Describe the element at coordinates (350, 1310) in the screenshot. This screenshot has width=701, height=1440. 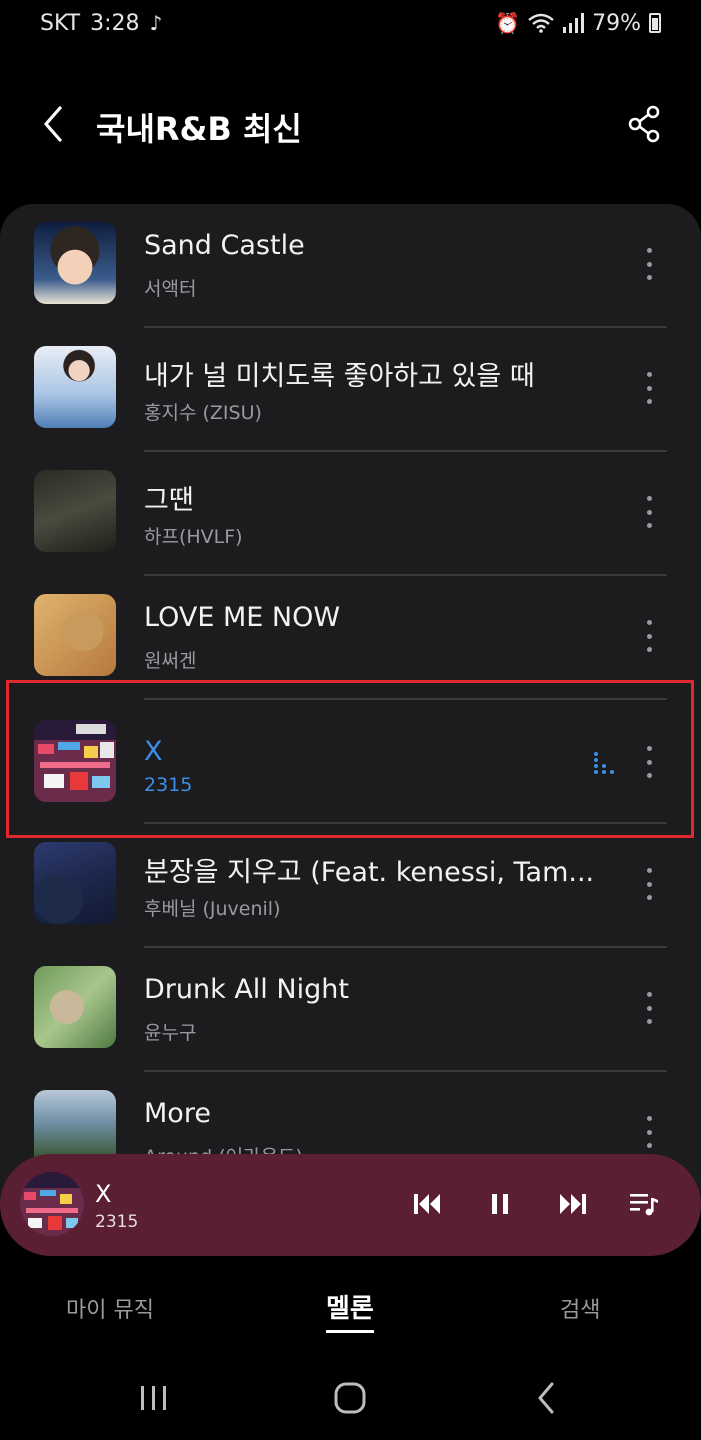
I see `tab-melon: 멜론` at that location.